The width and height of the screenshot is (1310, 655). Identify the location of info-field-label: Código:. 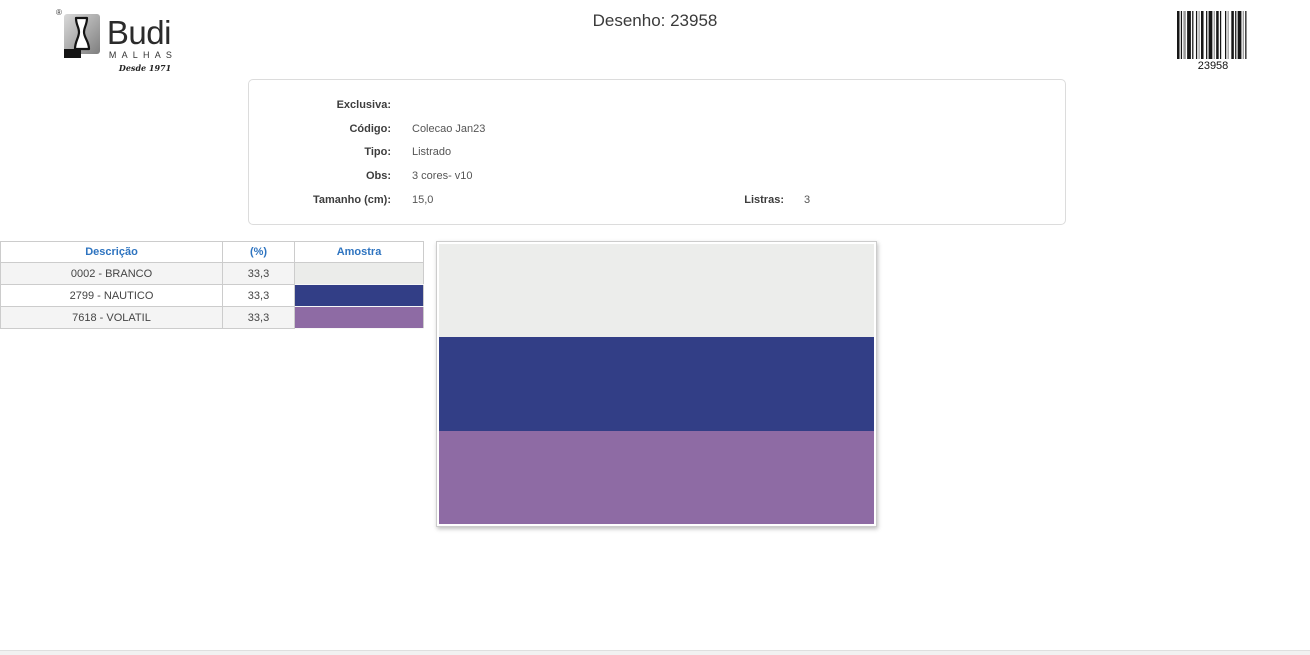
(370, 128).